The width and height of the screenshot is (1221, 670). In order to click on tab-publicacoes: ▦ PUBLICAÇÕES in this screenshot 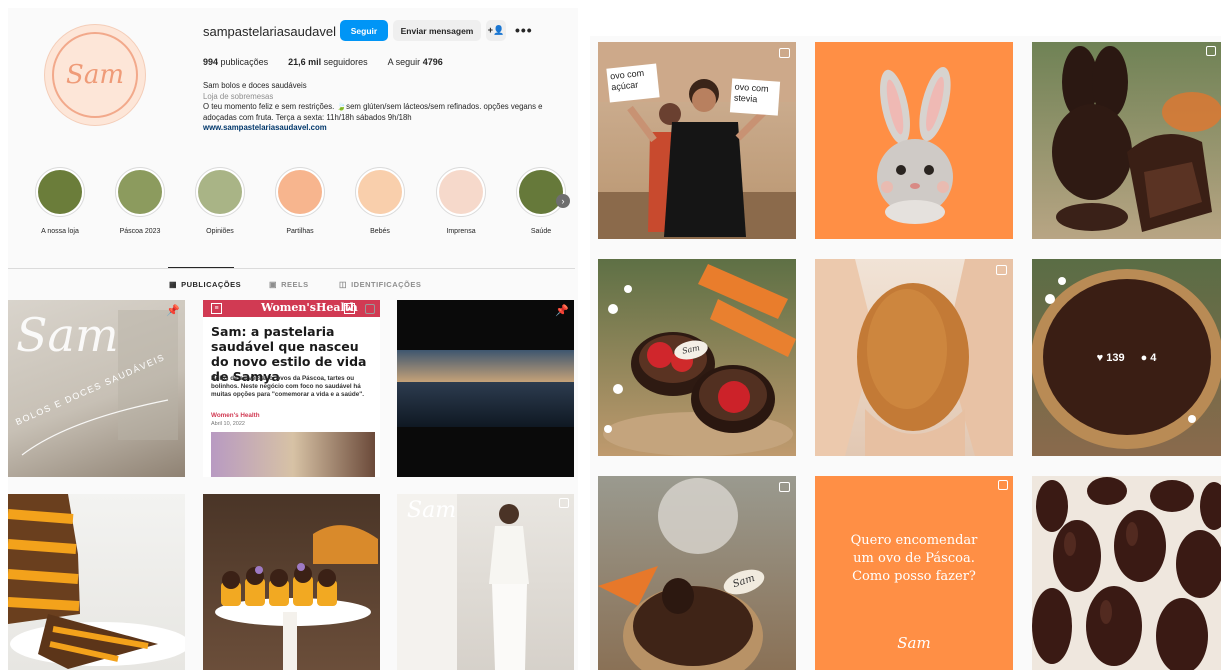, I will do `click(205, 284)`.